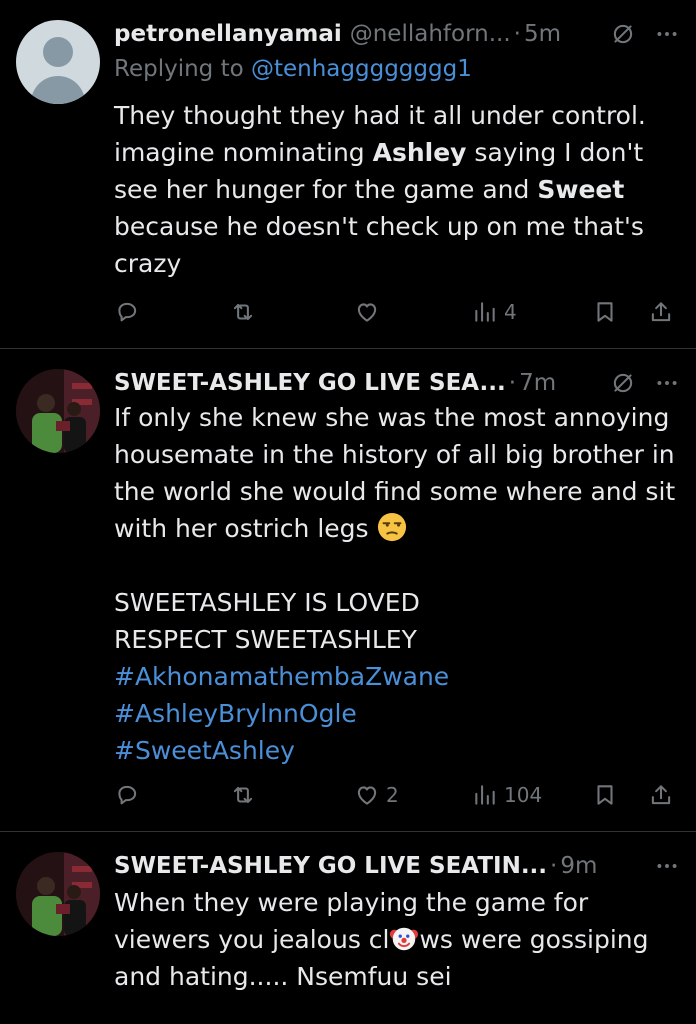  I want to click on action-bar: 4, so click(397, 312).